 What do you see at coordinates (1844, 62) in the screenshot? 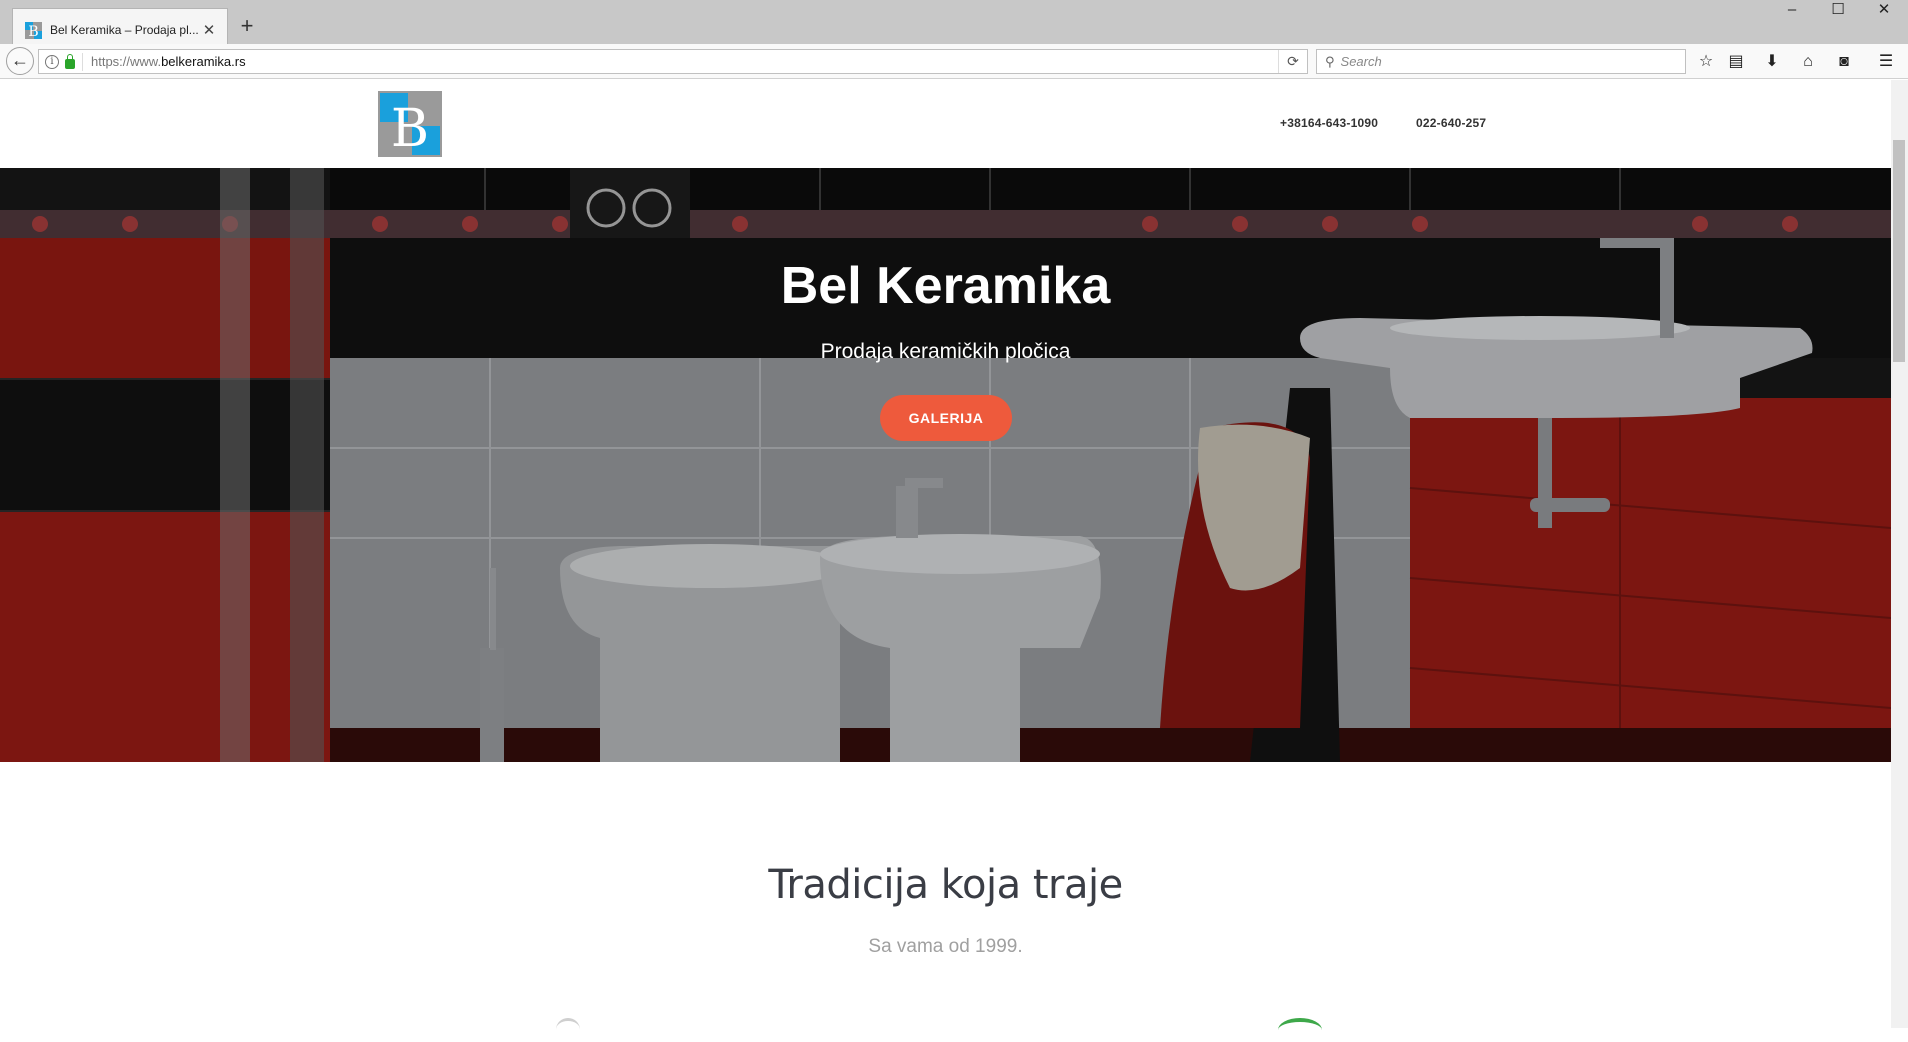
I see `pocket-icon: ◙` at bounding box center [1844, 62].